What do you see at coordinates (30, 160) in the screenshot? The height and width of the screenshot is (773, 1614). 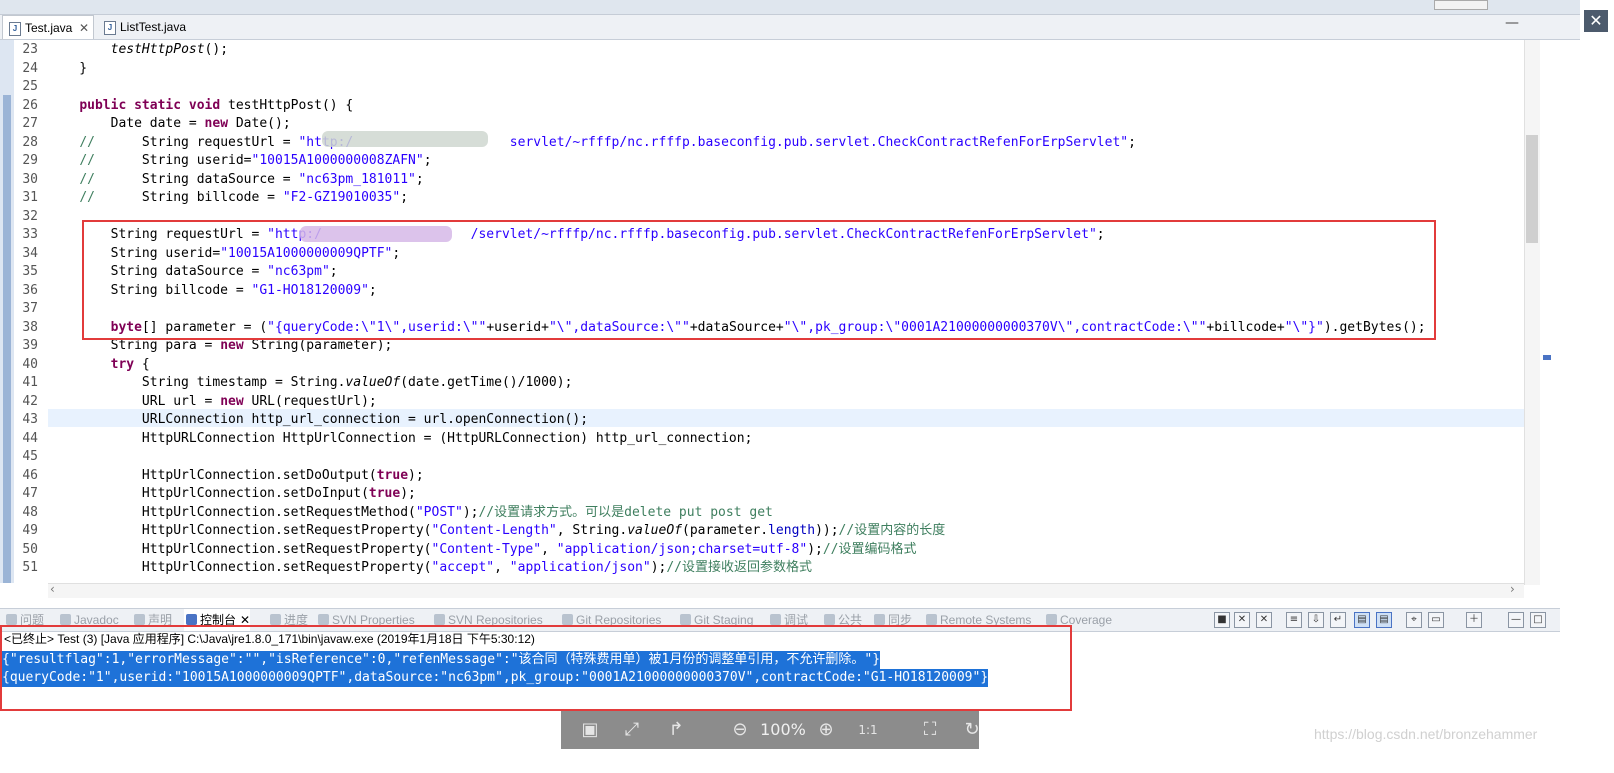 I see `line-number: 29` at bounding box center [30, 160].